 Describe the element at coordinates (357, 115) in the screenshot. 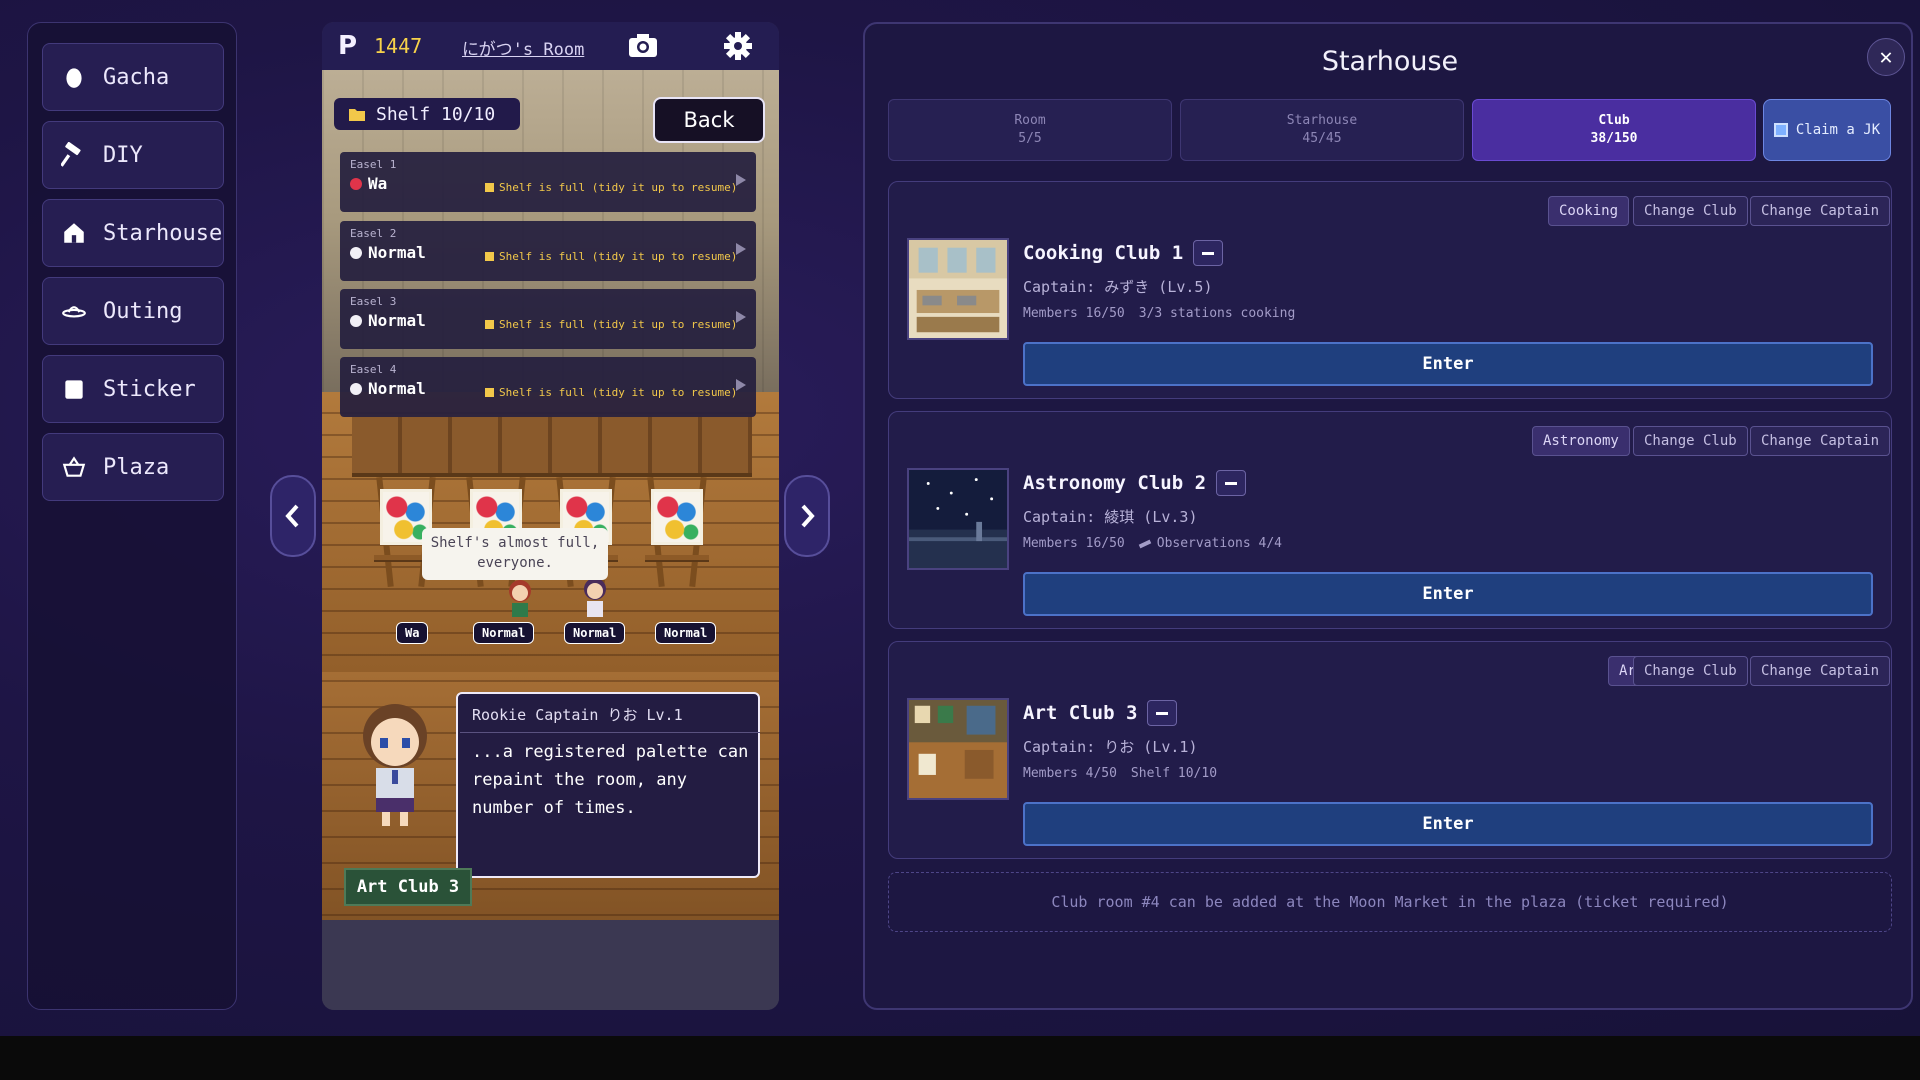

I see `folder-icon` at that location.